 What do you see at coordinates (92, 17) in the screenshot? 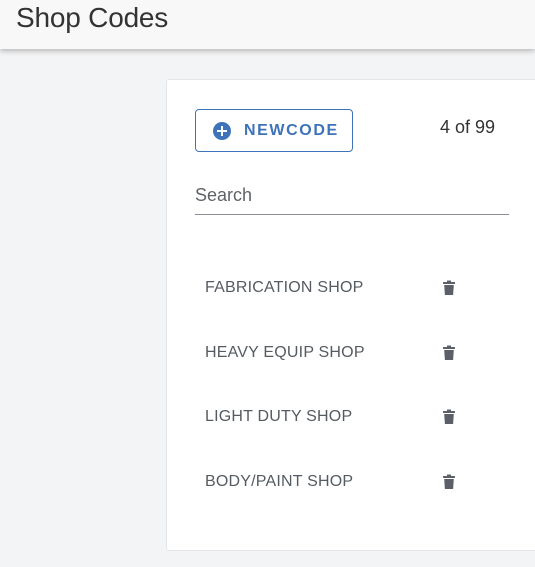
I see `page-title: Shop Codes` at bounding box center [92, 17].